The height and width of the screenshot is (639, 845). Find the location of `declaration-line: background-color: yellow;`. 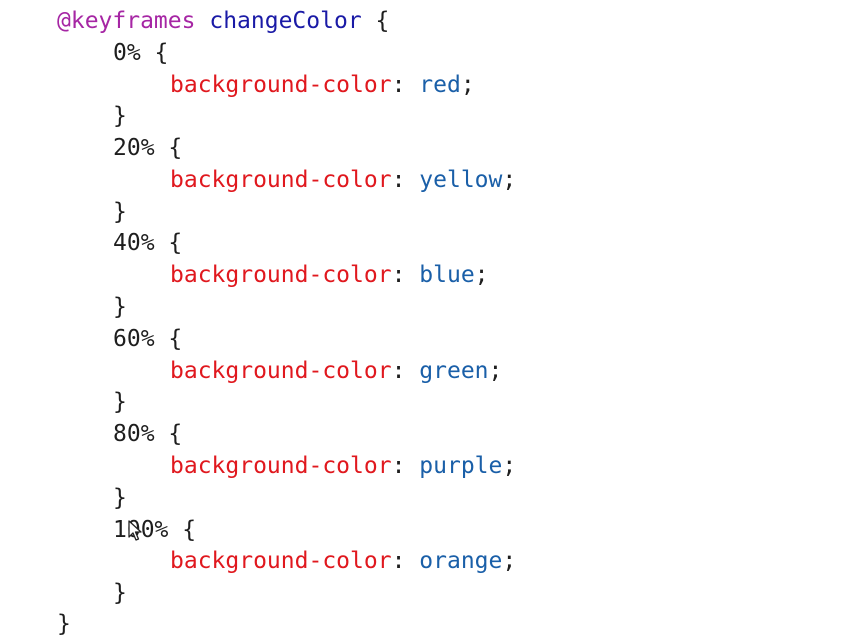

declaration-line: background-color: yellow; is located at coordinates (343, 180).